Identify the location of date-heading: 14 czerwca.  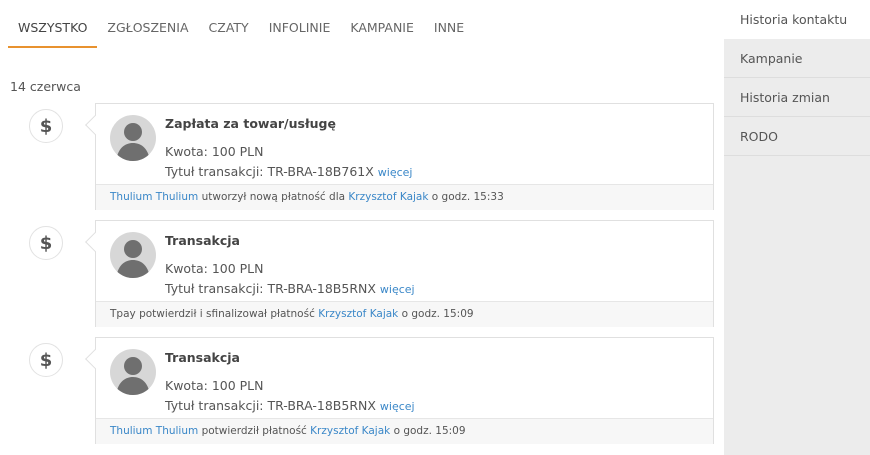
(45, 86).